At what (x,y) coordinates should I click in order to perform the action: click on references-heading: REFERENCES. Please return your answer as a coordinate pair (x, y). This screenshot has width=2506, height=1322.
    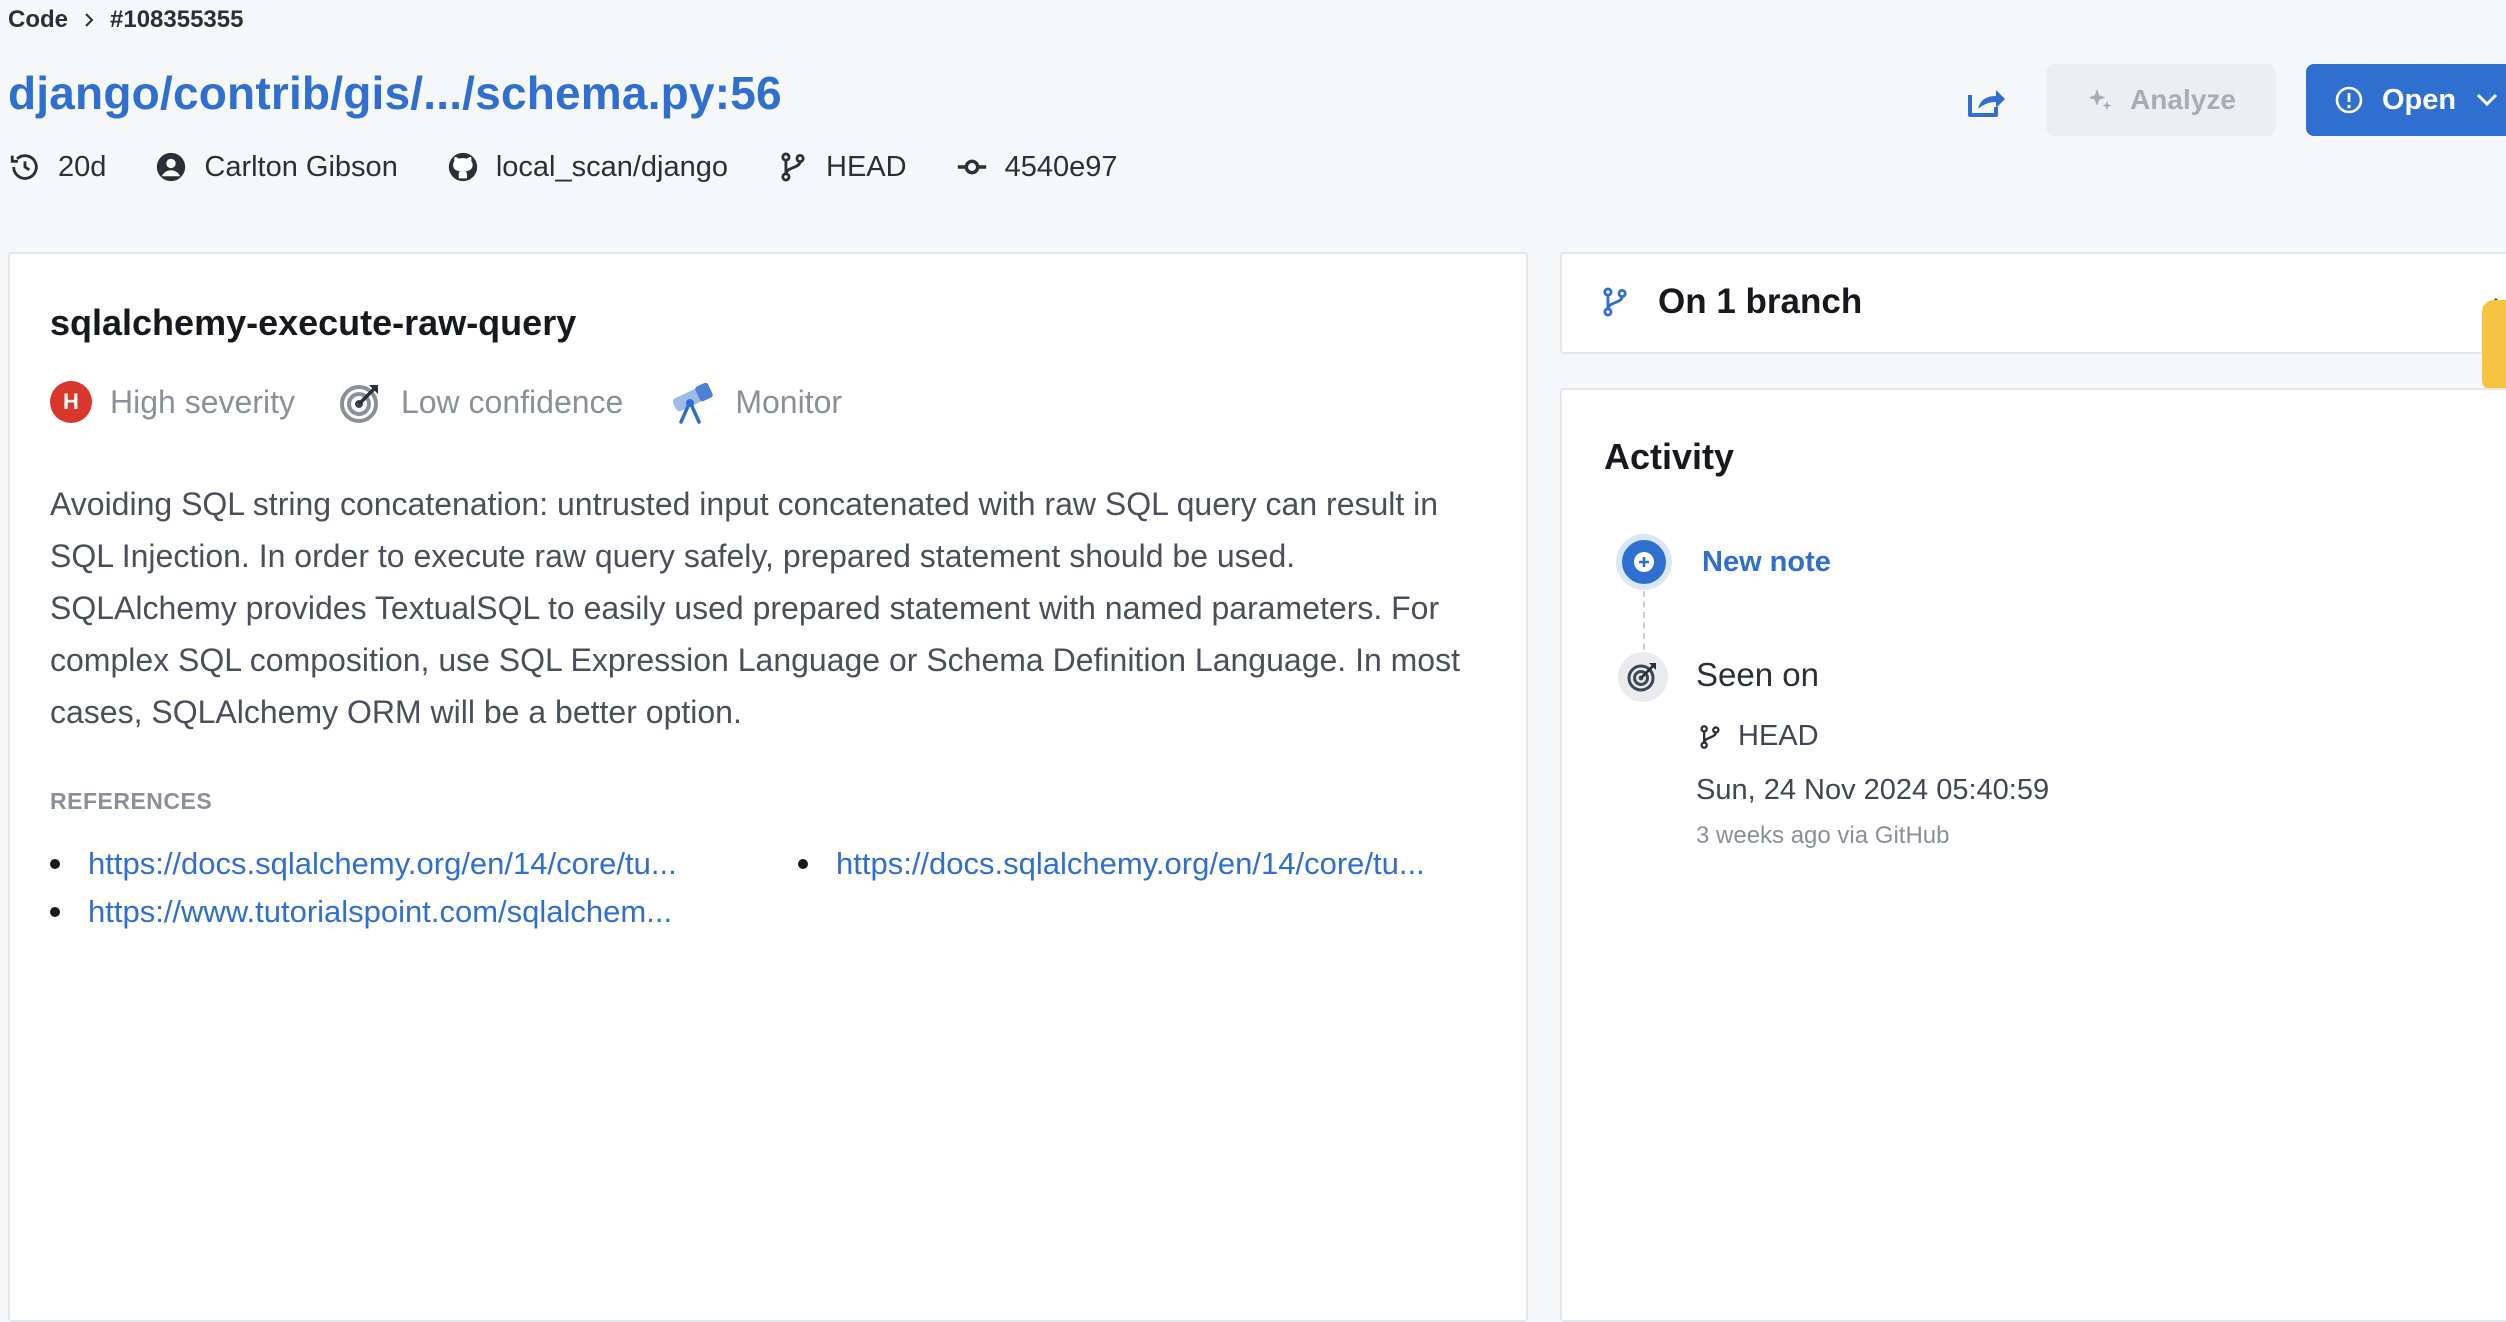
    Looking at the image, I should click on (131, 801).